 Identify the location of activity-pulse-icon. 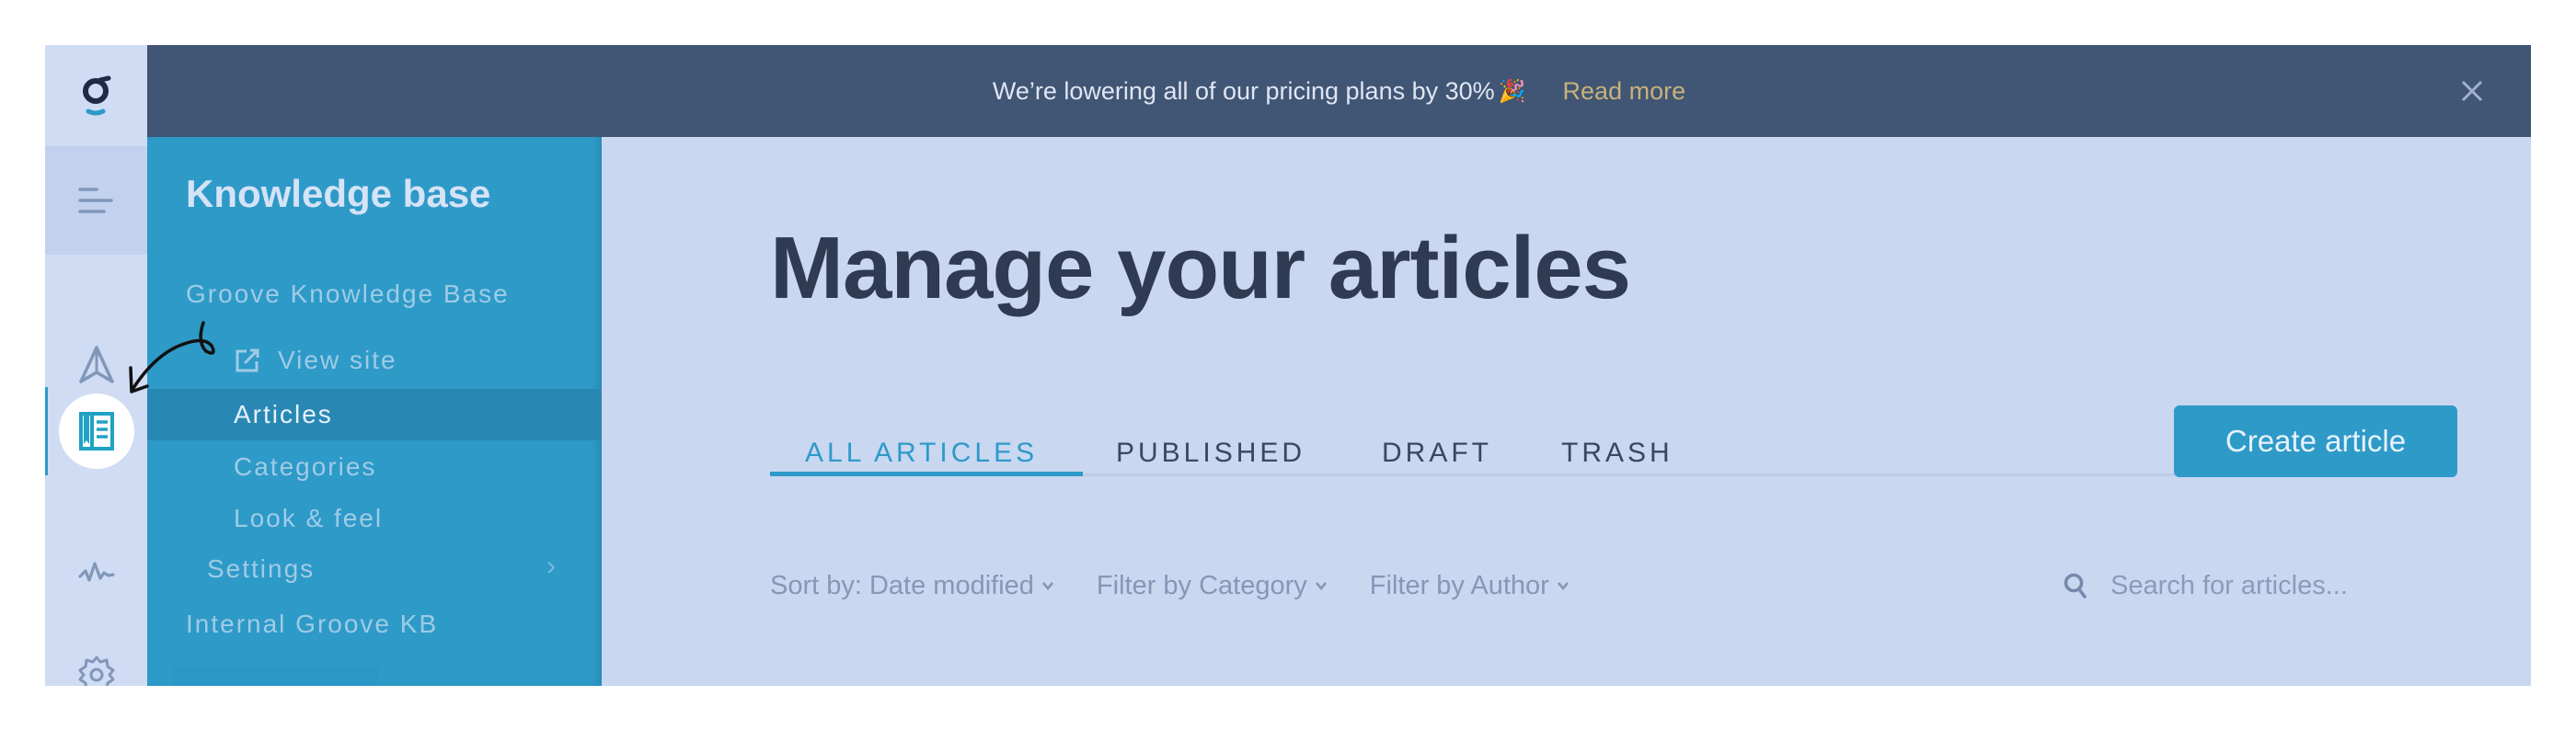
(96, 572).